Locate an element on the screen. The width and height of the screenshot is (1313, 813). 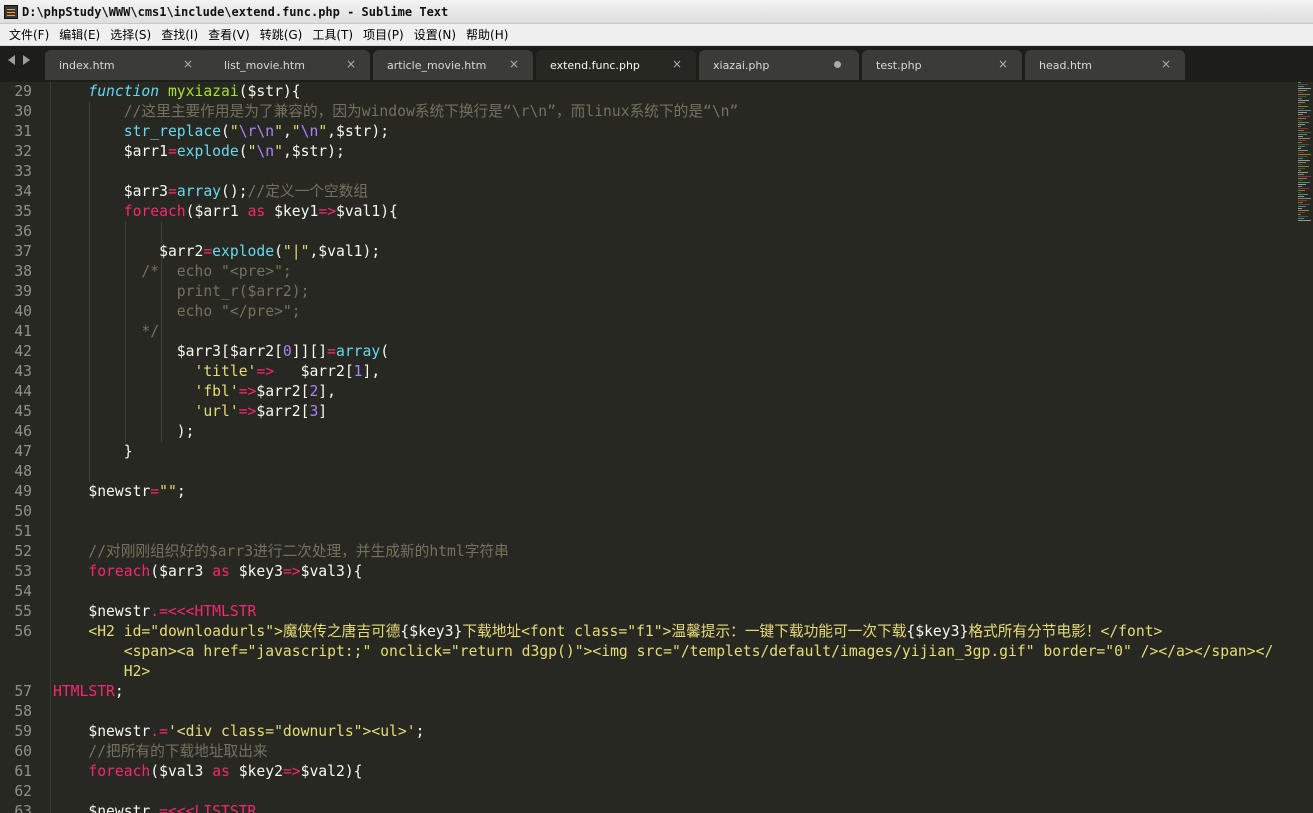
code-line: 49 $newstr=""; is located at coordinates (636, 492).